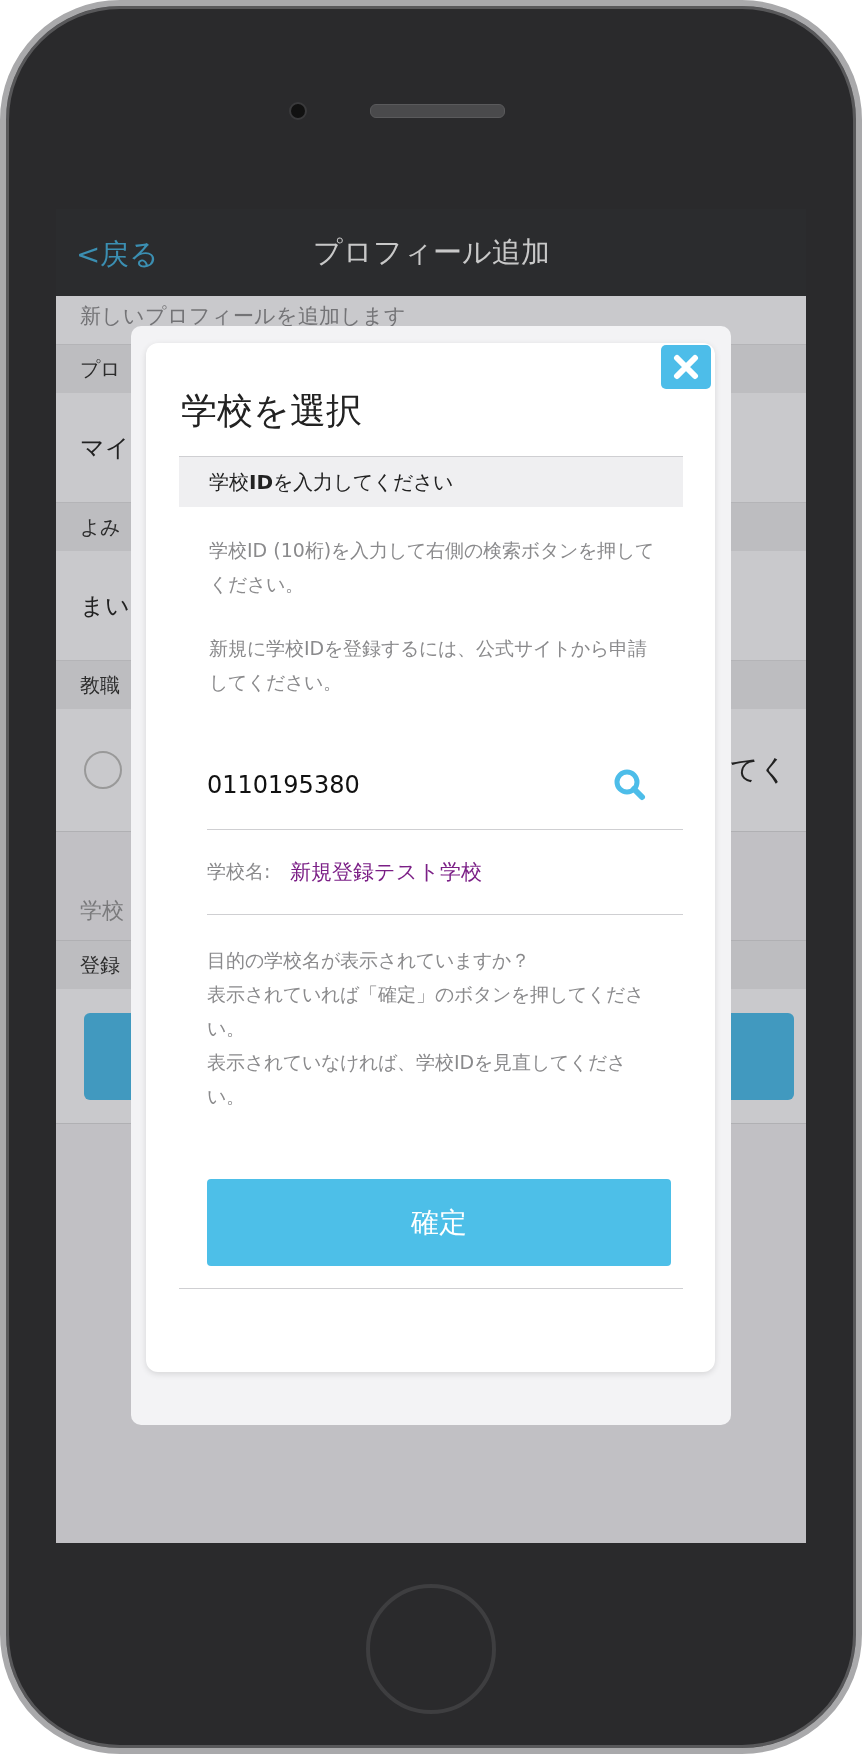  Describe the element at coordinates (432, 568) in the screenshot. I see `instruction-text: 学校ID (10桁)を入力して右側の検索ボタンを押してください。` at that location.